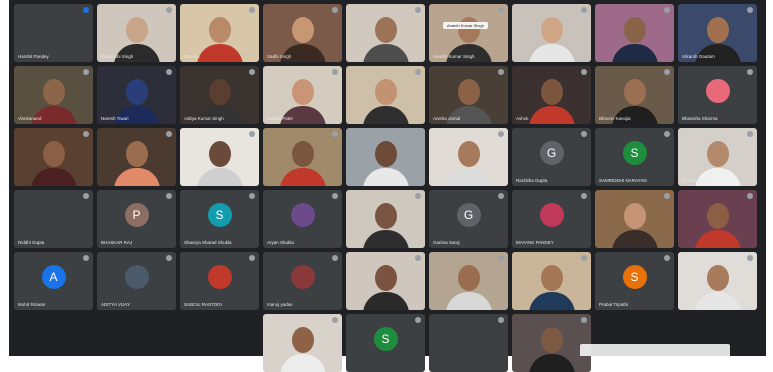  I want to click on participant-tile: MAYANK PANDEY, so click(551, 219).